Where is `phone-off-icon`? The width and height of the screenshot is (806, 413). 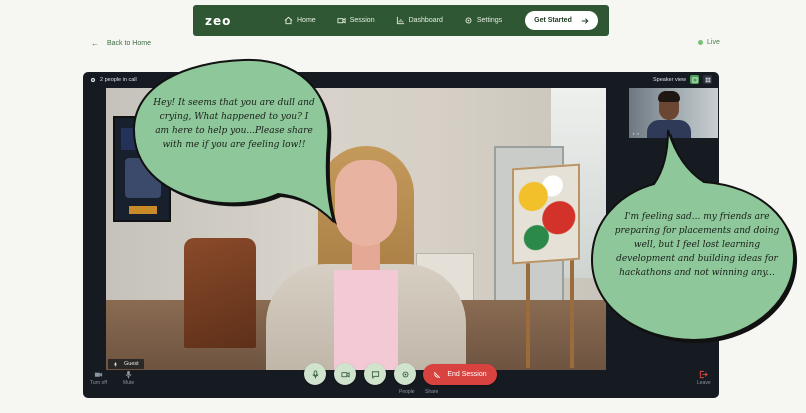
phone-off-icon is located at coordinates (437, 374).